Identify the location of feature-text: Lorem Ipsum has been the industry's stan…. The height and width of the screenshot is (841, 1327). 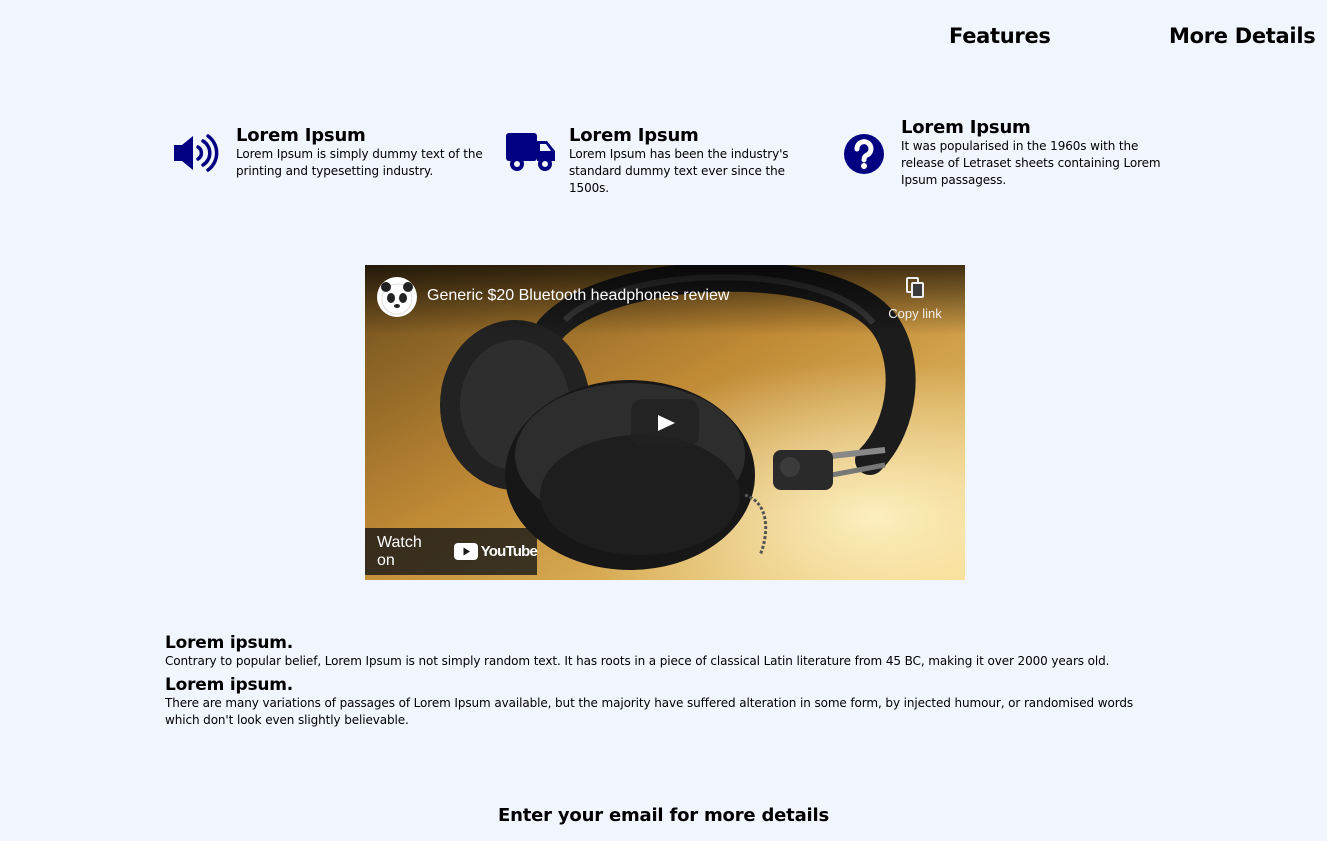
(679, 171).